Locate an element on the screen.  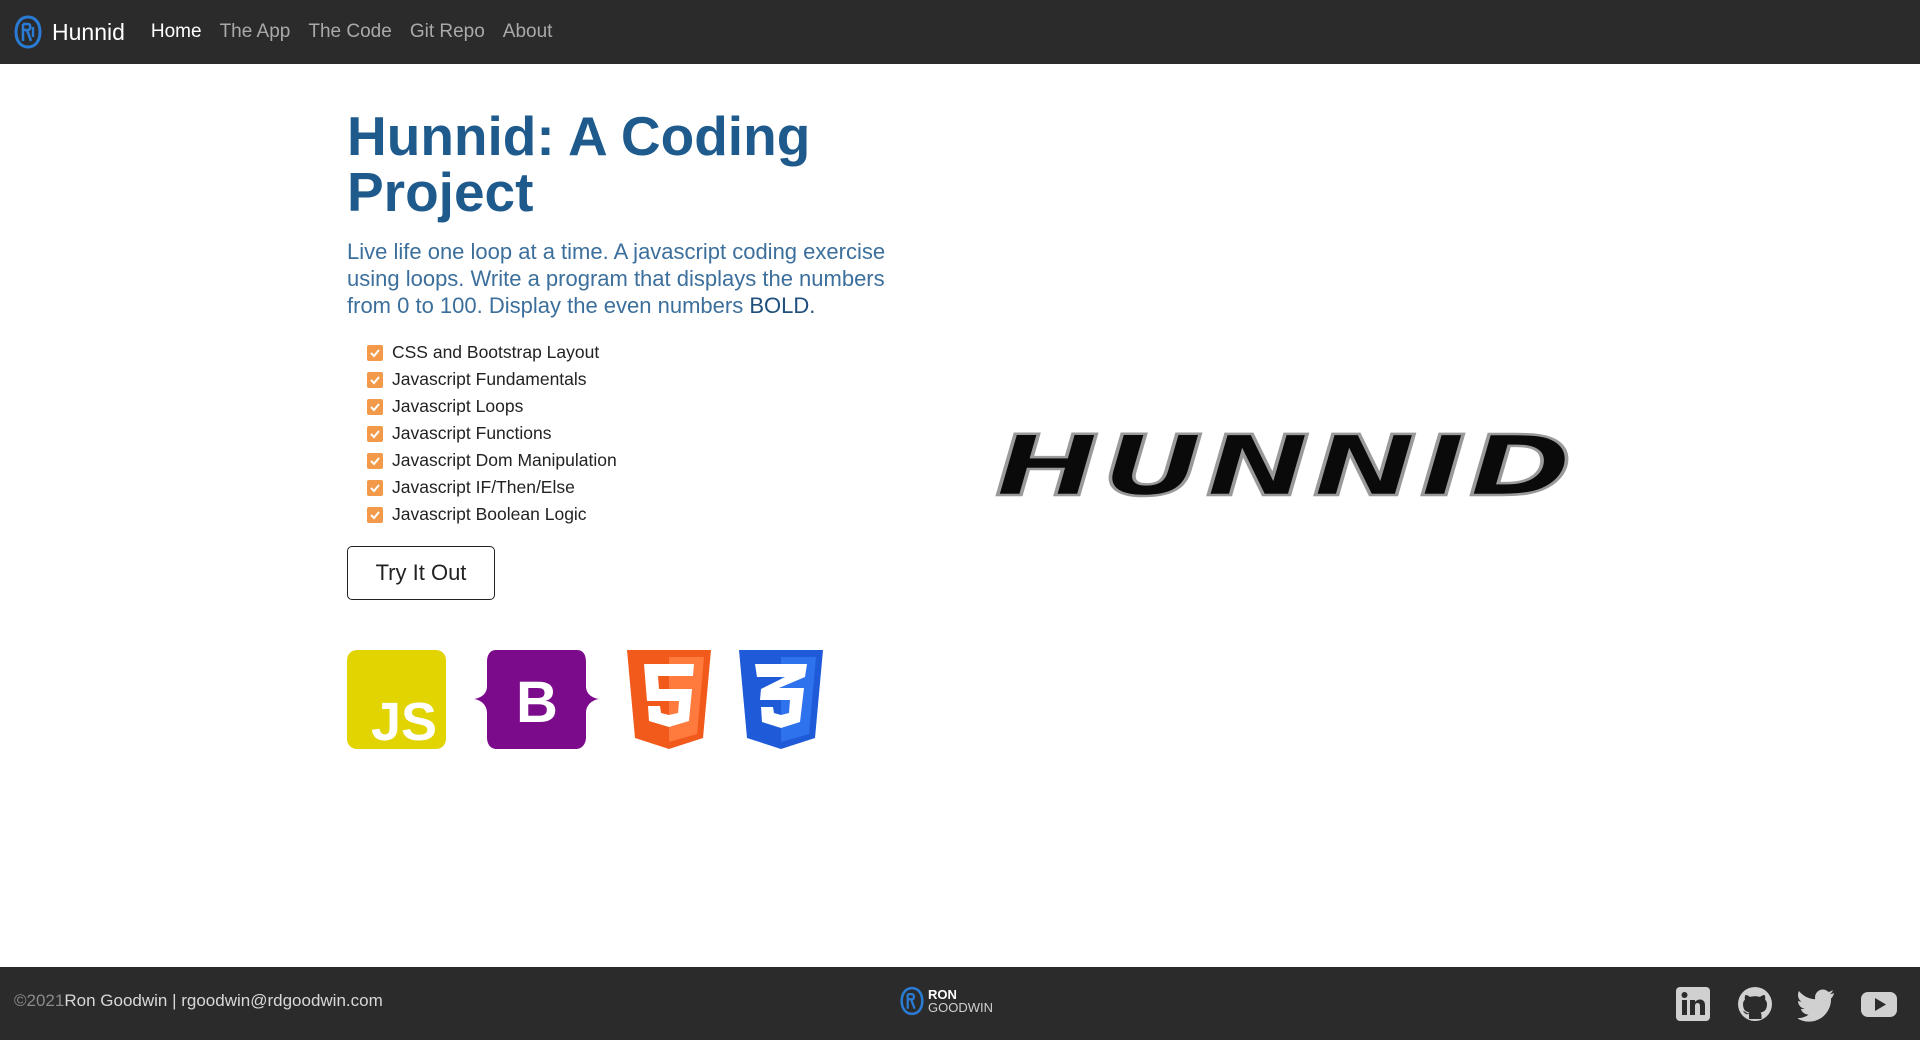
list-item: Javascript Functions is located at coordinates (647, 433).